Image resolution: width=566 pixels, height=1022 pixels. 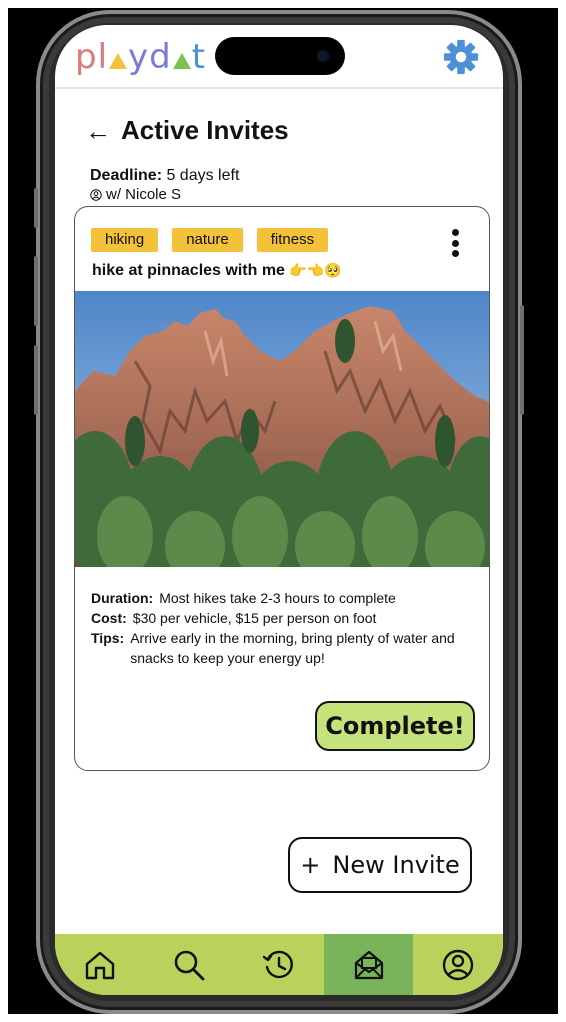 I want to click on tag-list: hiking nature fitness, so click(x=210, y=240).